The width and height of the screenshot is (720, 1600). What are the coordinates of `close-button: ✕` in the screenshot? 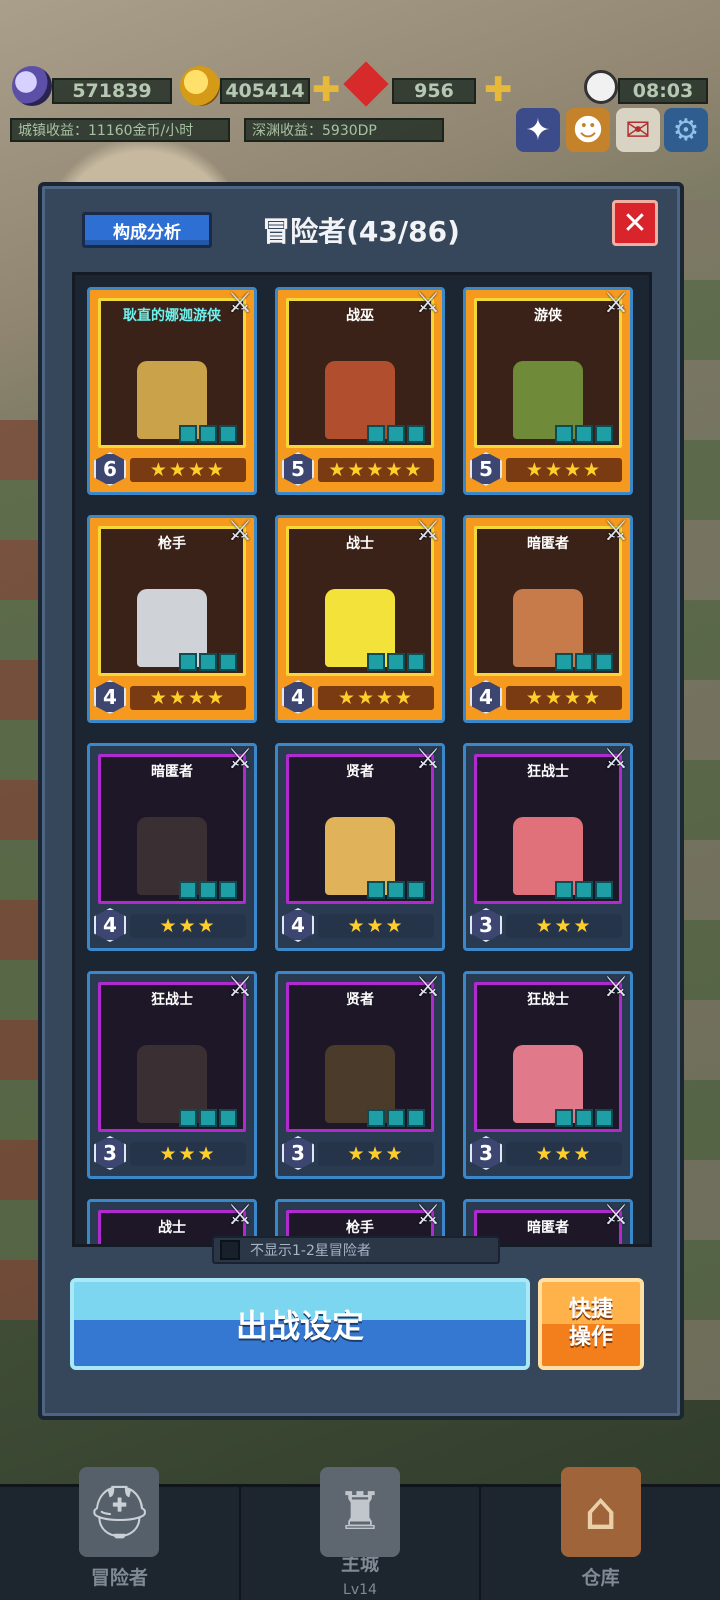 It's located at (635, 223).